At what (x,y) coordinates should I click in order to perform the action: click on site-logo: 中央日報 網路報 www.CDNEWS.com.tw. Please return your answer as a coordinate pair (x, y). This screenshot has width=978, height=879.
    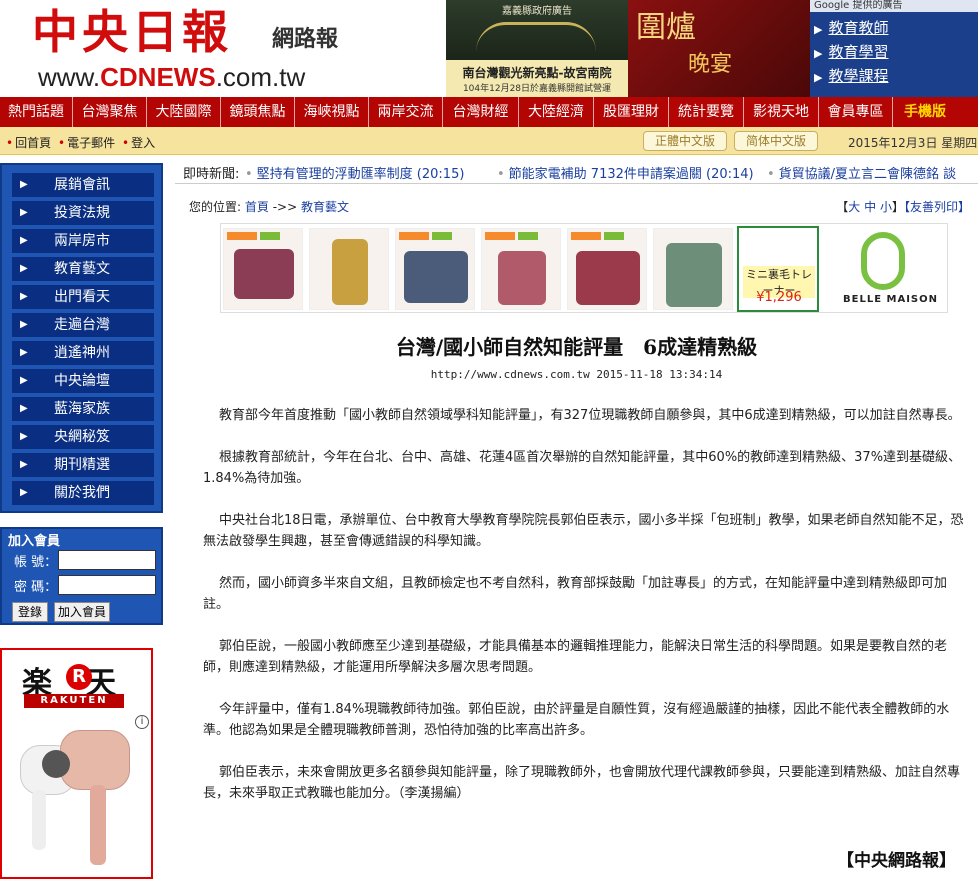
    Looking at the image, I should click on (223, 48).